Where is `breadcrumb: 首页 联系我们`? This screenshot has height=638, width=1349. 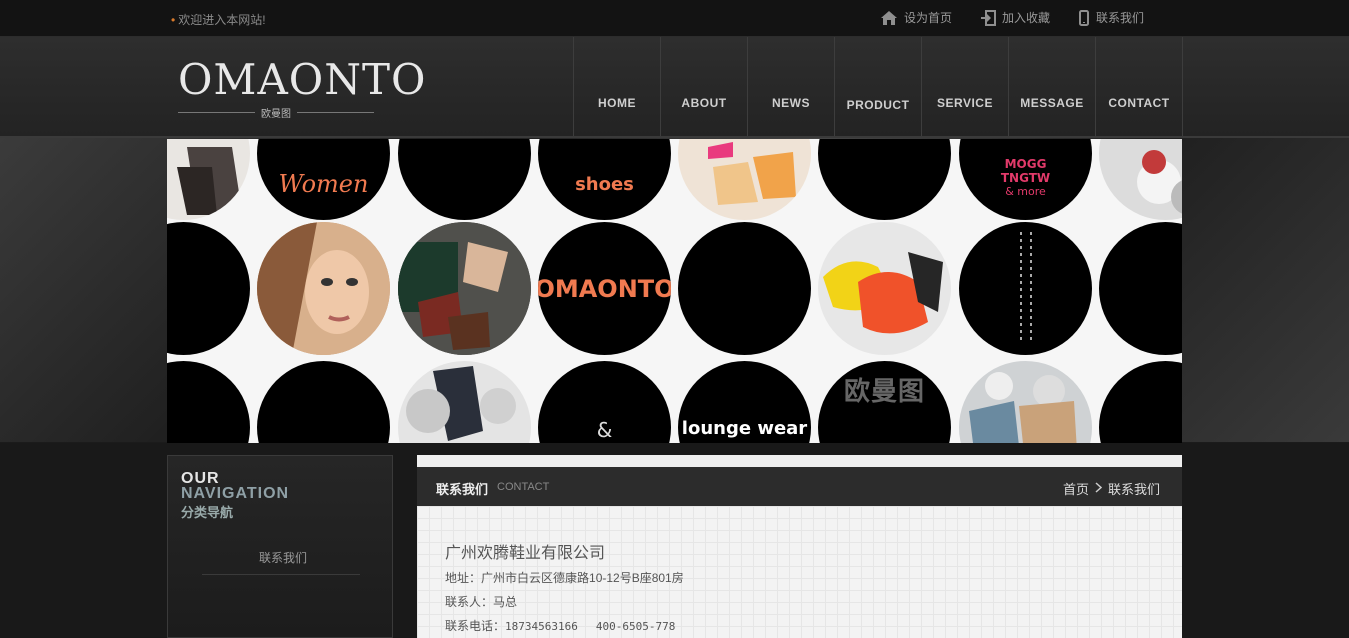 breadcrumb: 首页 联系我们 is located at coordinates (1111, 488).